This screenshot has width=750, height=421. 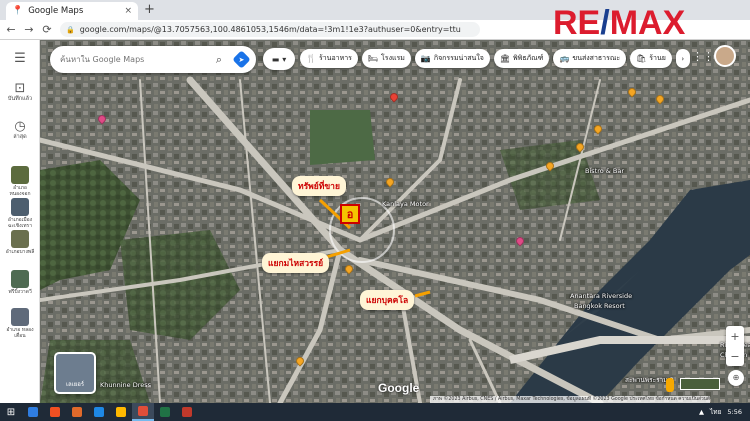 What do you see at coordinates (275, 59) in the screenshot?
I see `layers-icon: ▬` at bounding box center [275, 59].